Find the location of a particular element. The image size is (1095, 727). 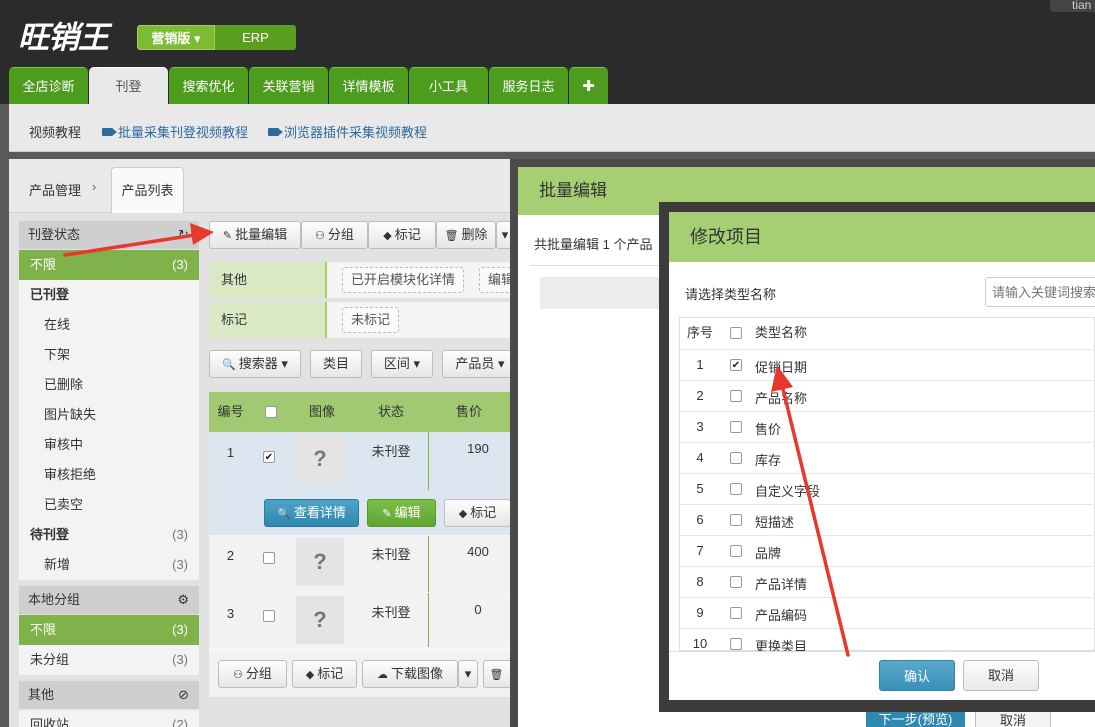

link-plugin-video: 浏览器插件采集视频教程 is located at coordinates (347, 131).